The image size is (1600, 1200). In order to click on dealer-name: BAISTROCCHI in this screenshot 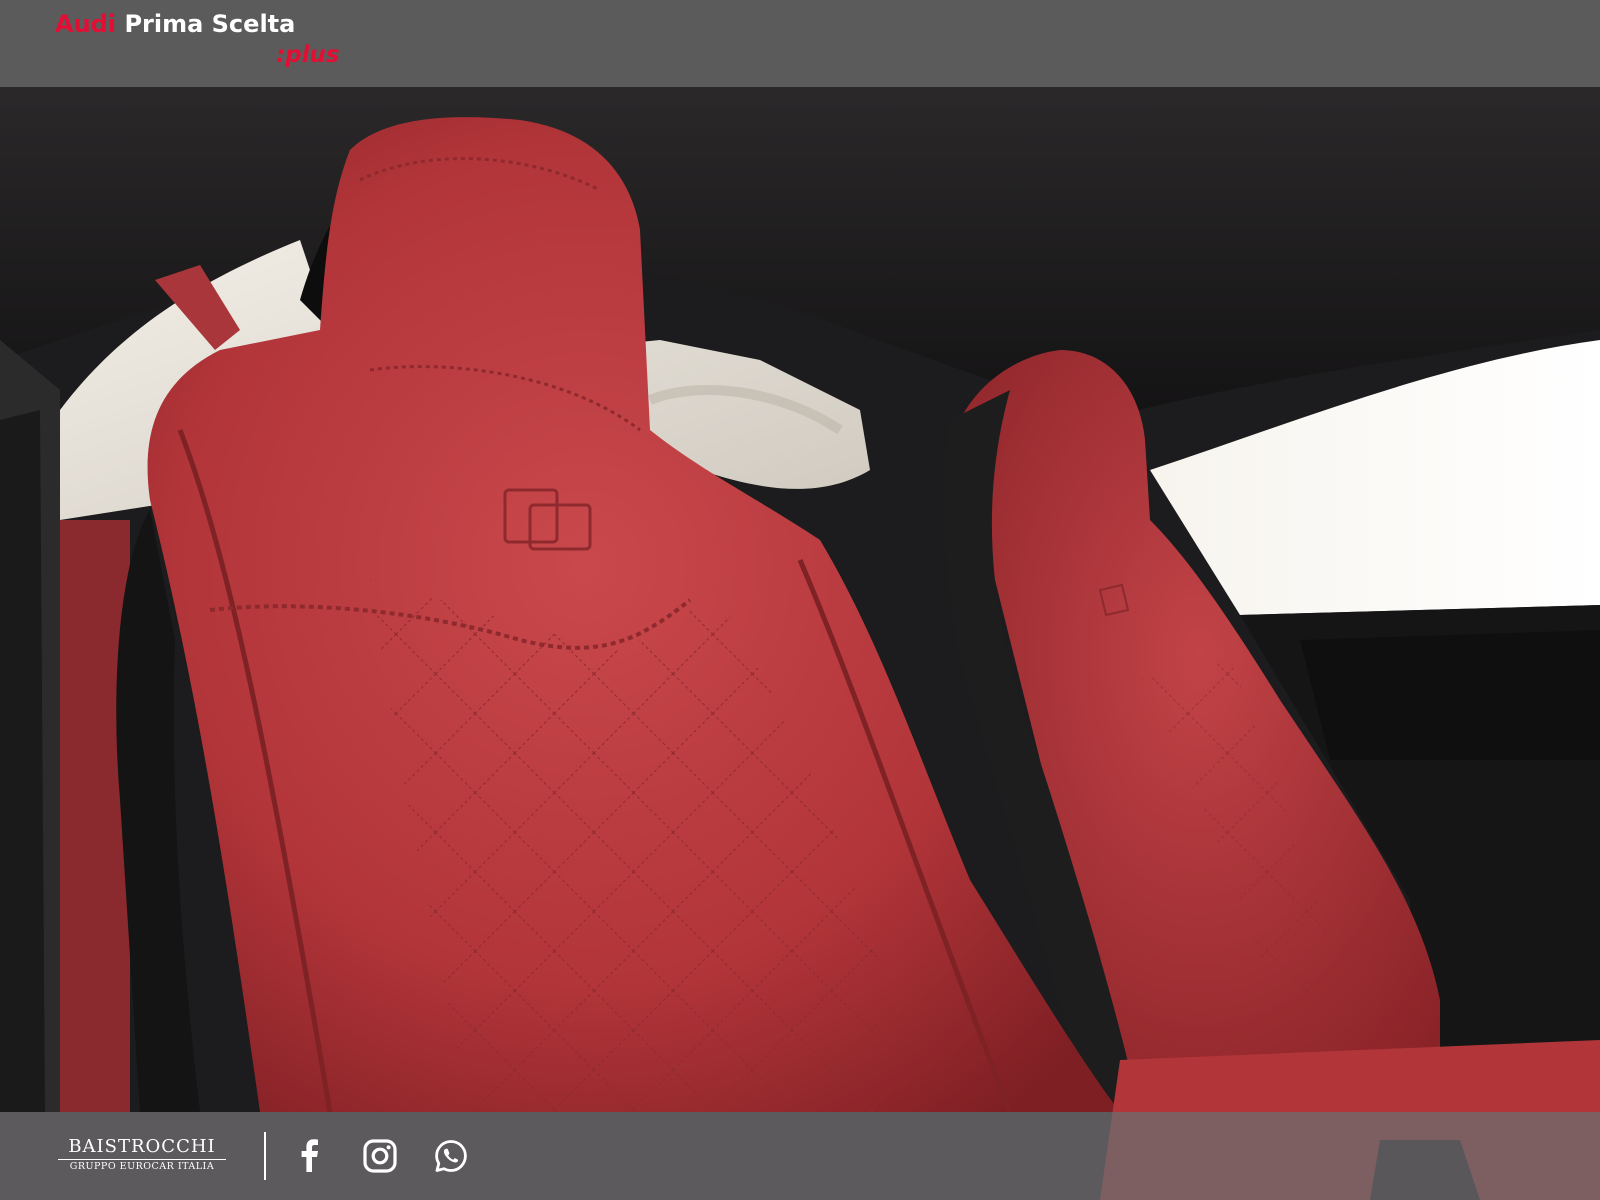, I will do `click(142, 1146)`.